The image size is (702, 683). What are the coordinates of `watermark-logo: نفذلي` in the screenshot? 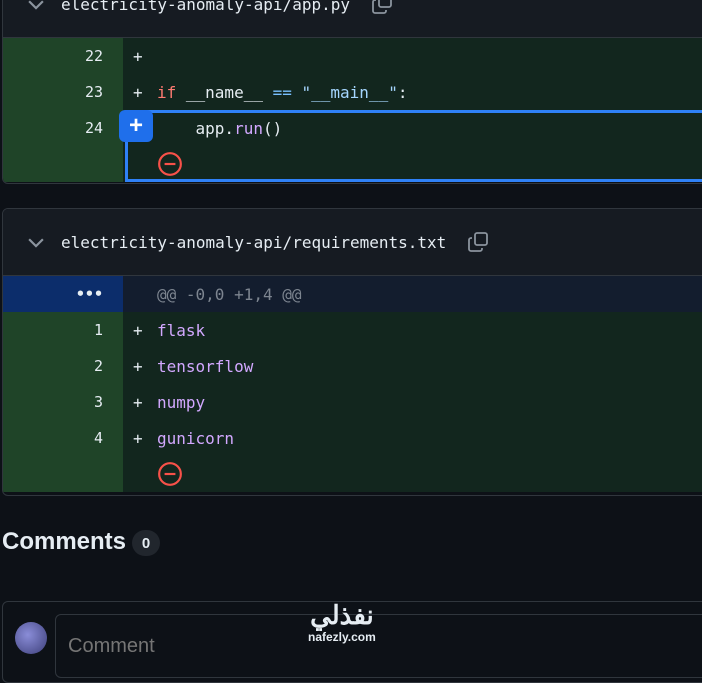 It's located at (342, 615).